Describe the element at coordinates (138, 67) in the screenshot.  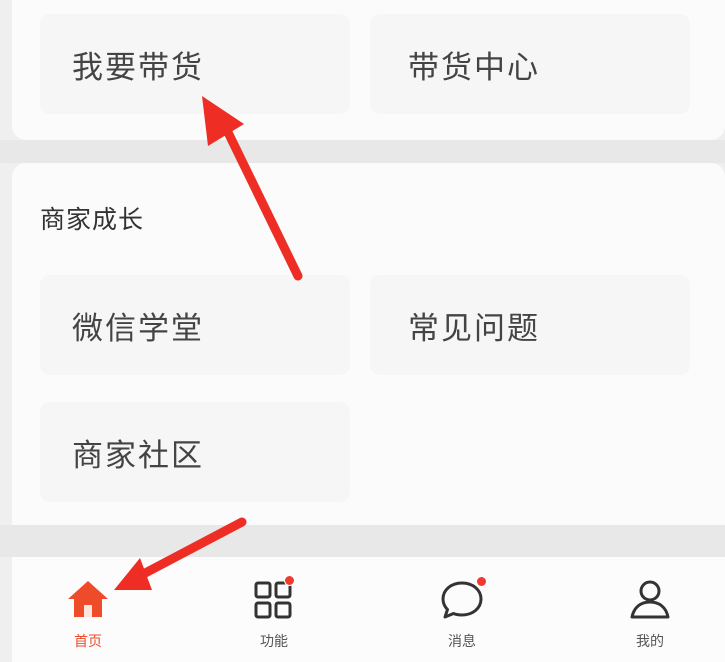
I see `tile-label: 我要带货` at that location.